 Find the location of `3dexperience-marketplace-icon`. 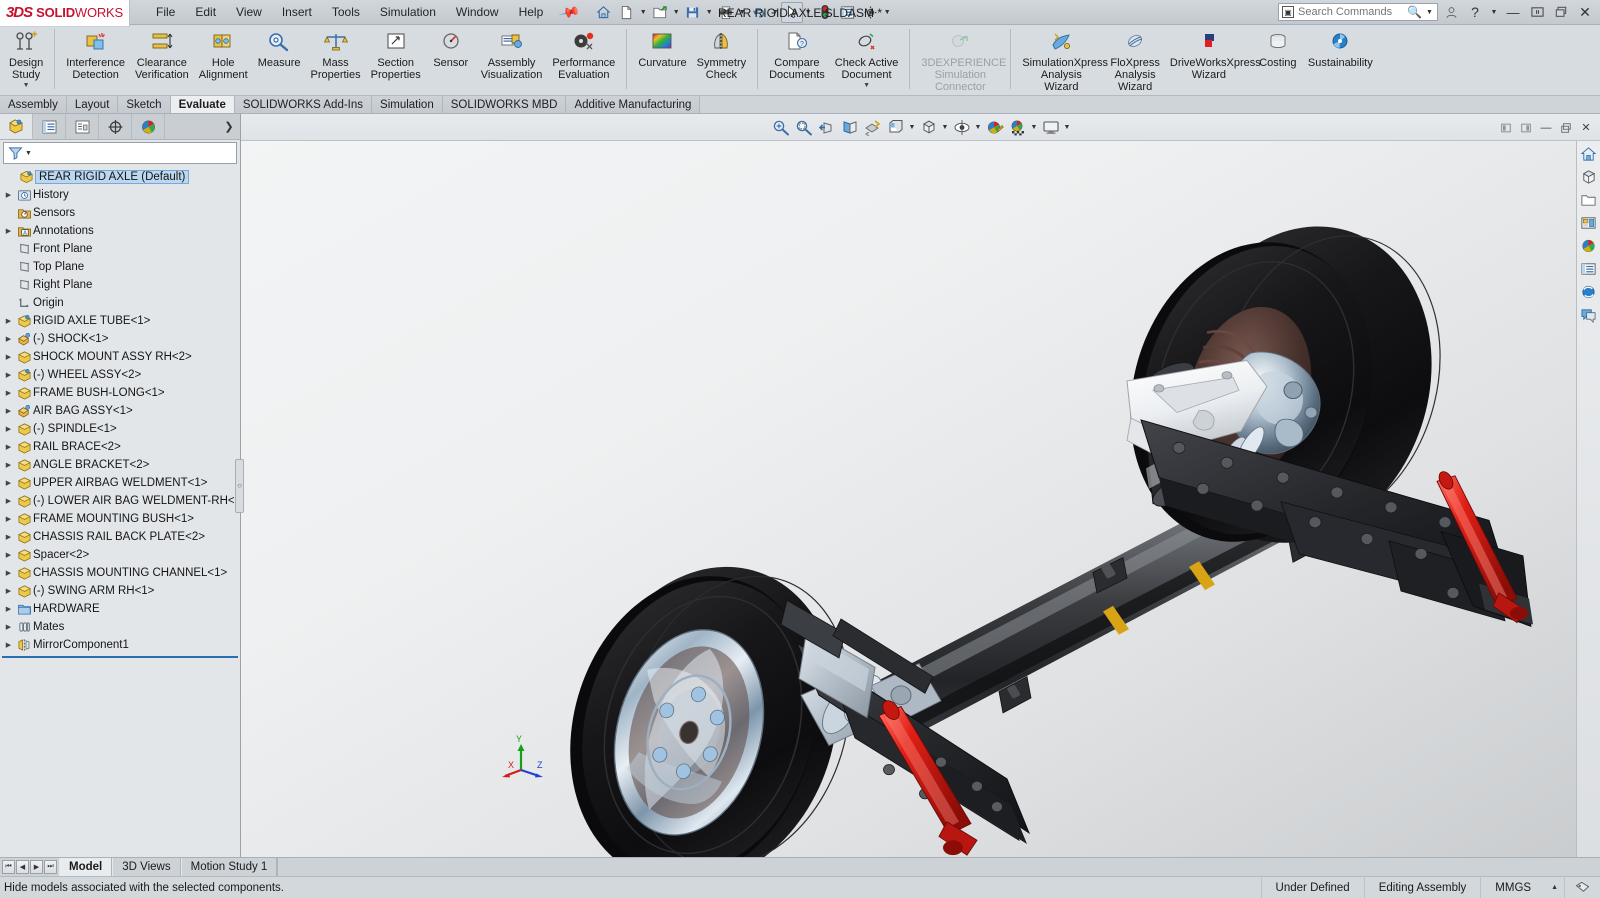

3dexperience-marketplace-icon is located at coordinates (1589, 292).